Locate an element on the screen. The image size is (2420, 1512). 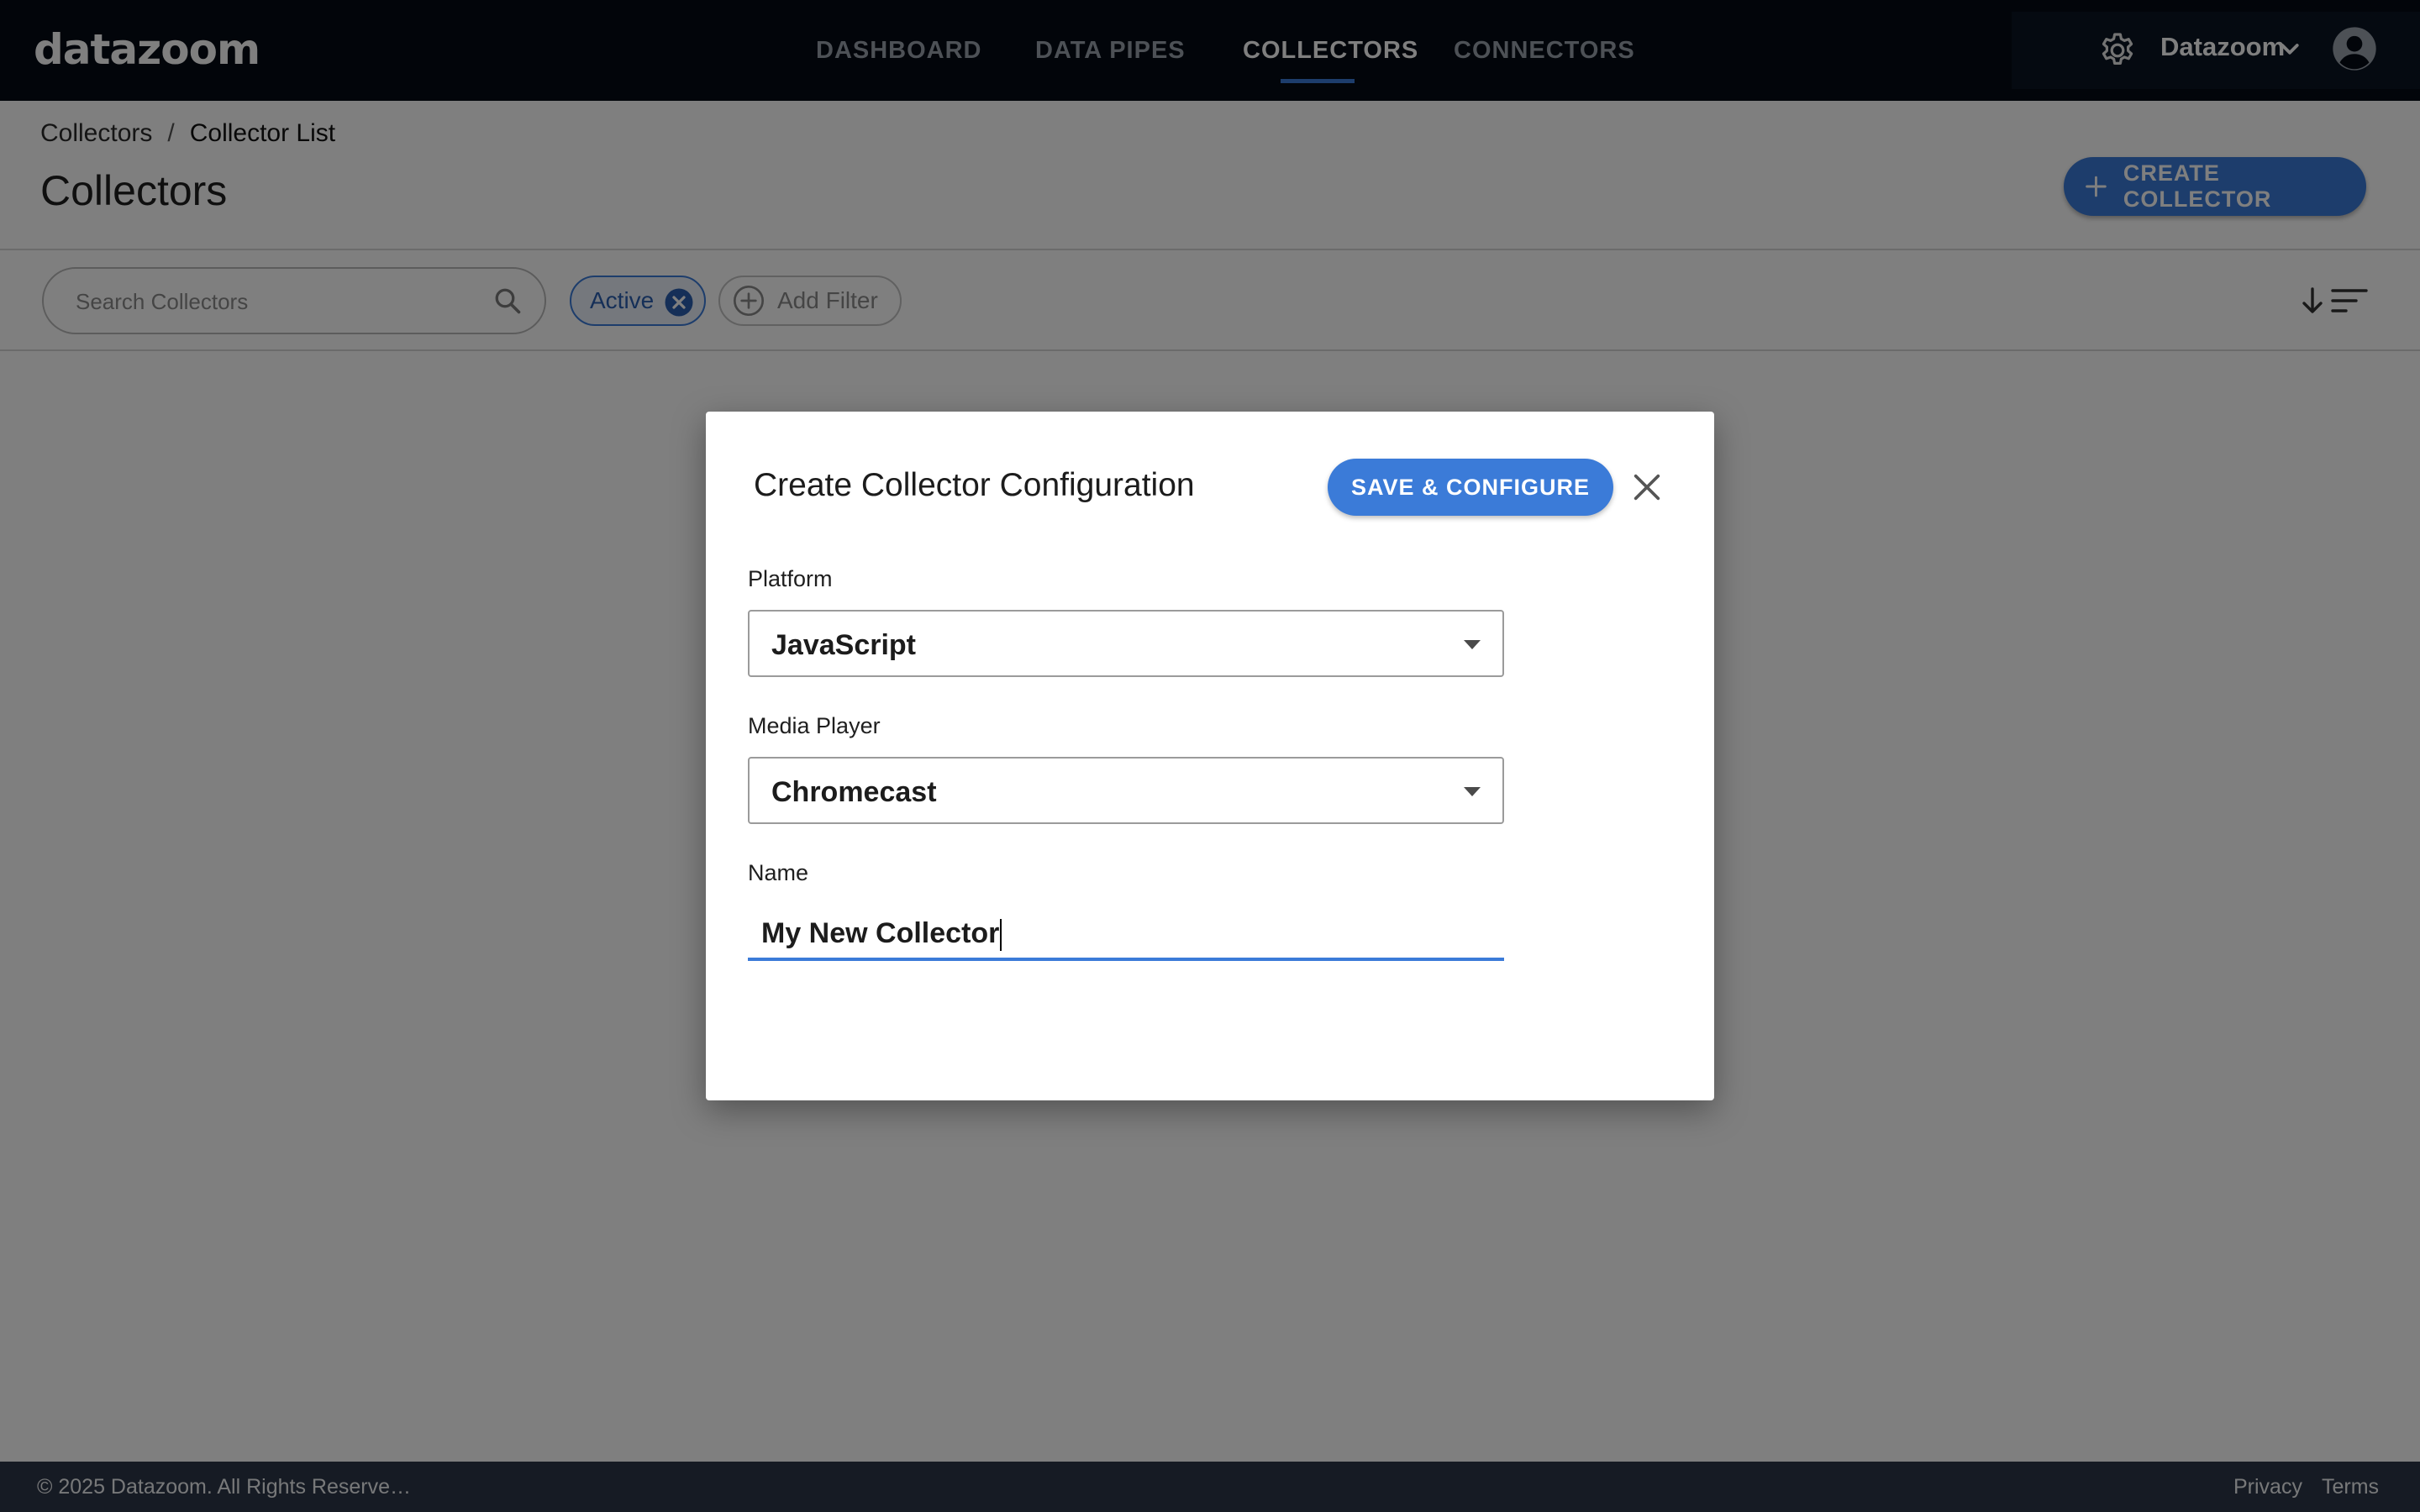
media-player-select: Chromecast is located at coordinates (1126, 790).